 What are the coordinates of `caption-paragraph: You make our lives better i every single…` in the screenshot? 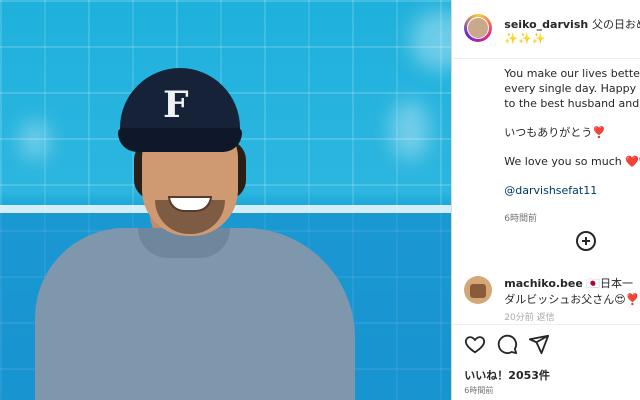 It's located at (572, 88).